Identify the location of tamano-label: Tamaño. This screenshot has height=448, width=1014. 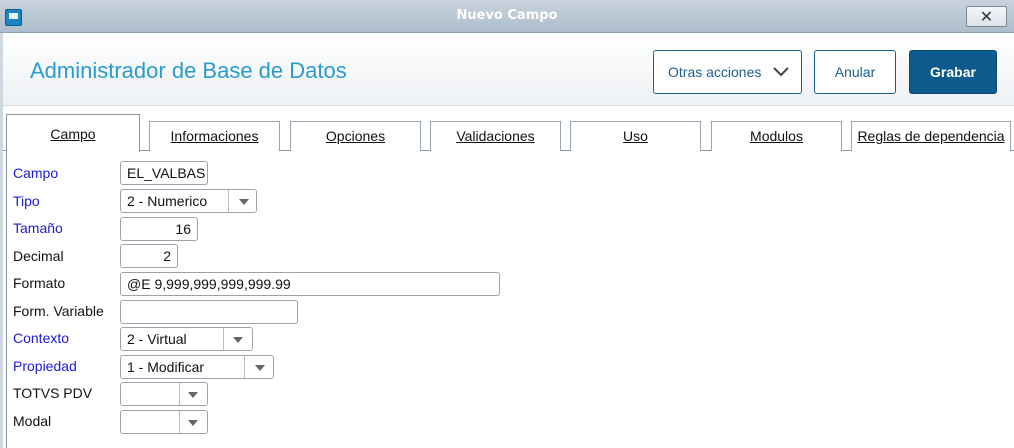
(38, 228).